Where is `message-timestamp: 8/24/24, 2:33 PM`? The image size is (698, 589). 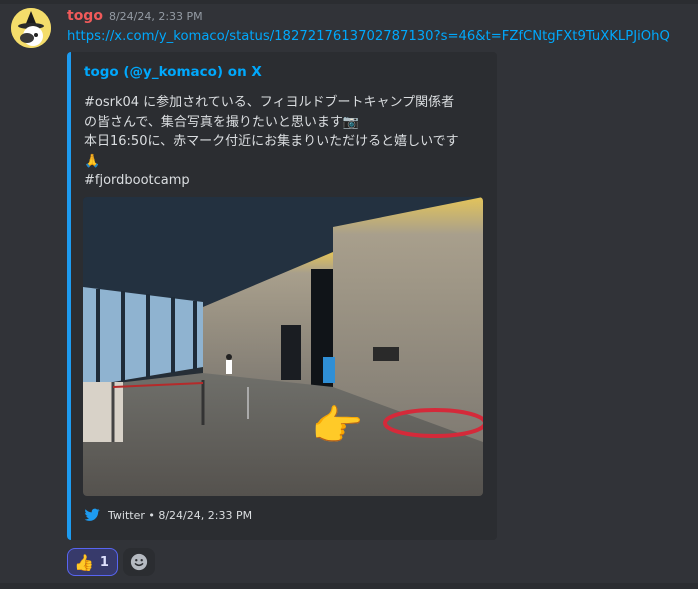
message-timestamp: 8/24/24, 2:33 PM is located at coordinates (155, 16).